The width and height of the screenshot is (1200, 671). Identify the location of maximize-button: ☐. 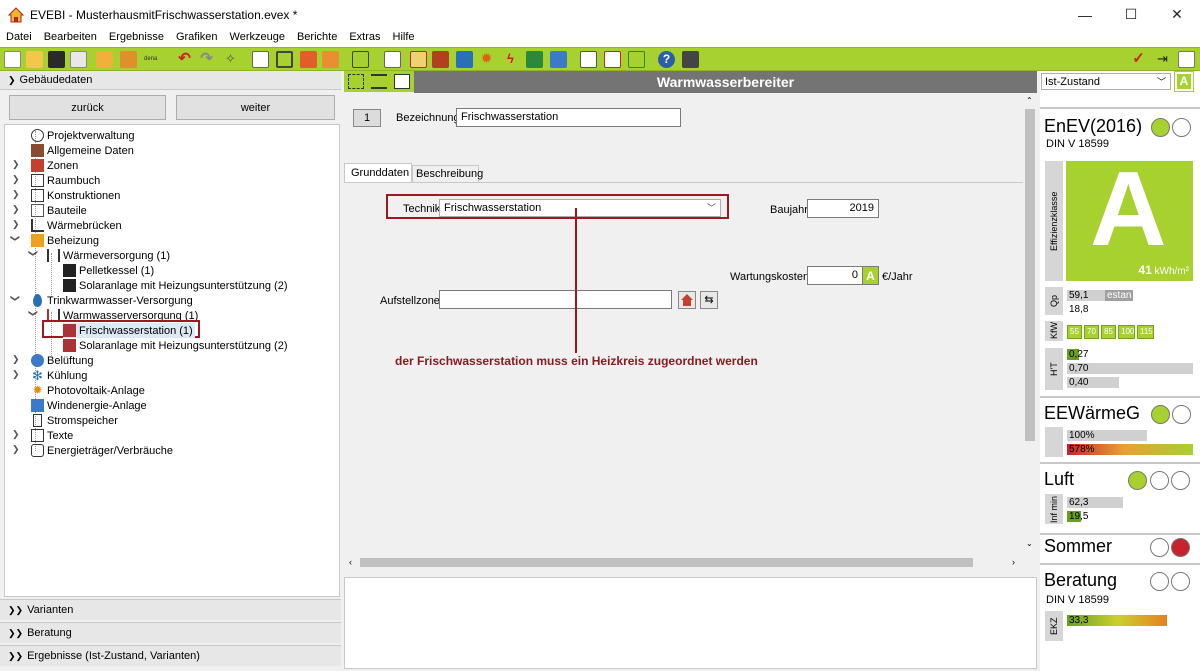
(1131, 14).